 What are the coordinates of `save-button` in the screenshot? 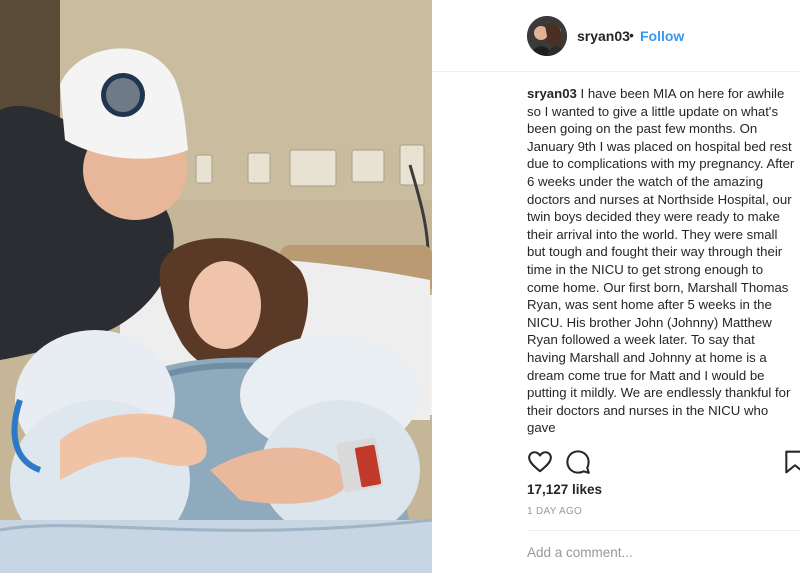 It's located at (791, 462).